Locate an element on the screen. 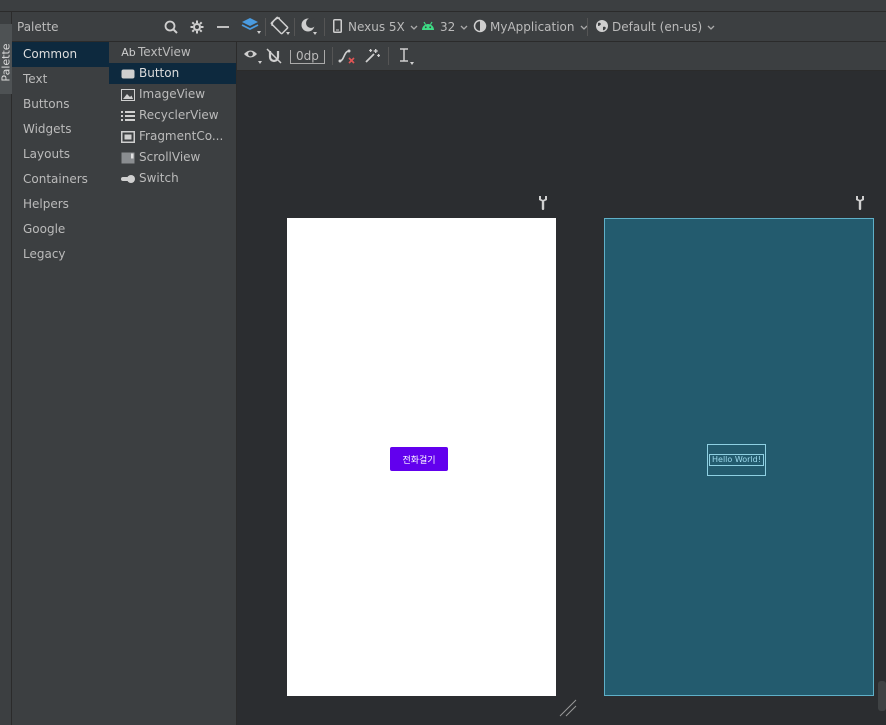  search-icon is located at coordinates (171, 27).